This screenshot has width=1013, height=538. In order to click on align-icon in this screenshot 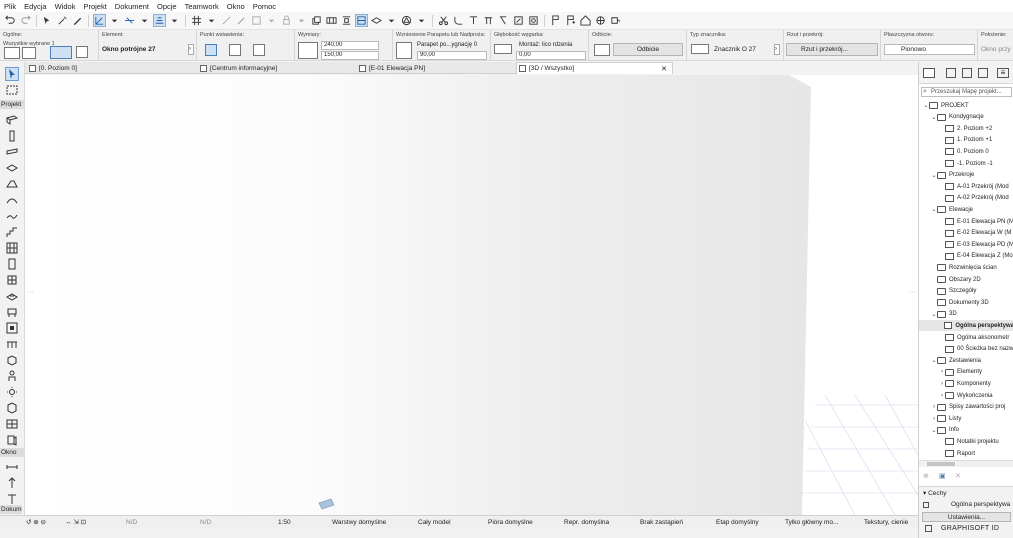, I will do `click(331, 20)`.